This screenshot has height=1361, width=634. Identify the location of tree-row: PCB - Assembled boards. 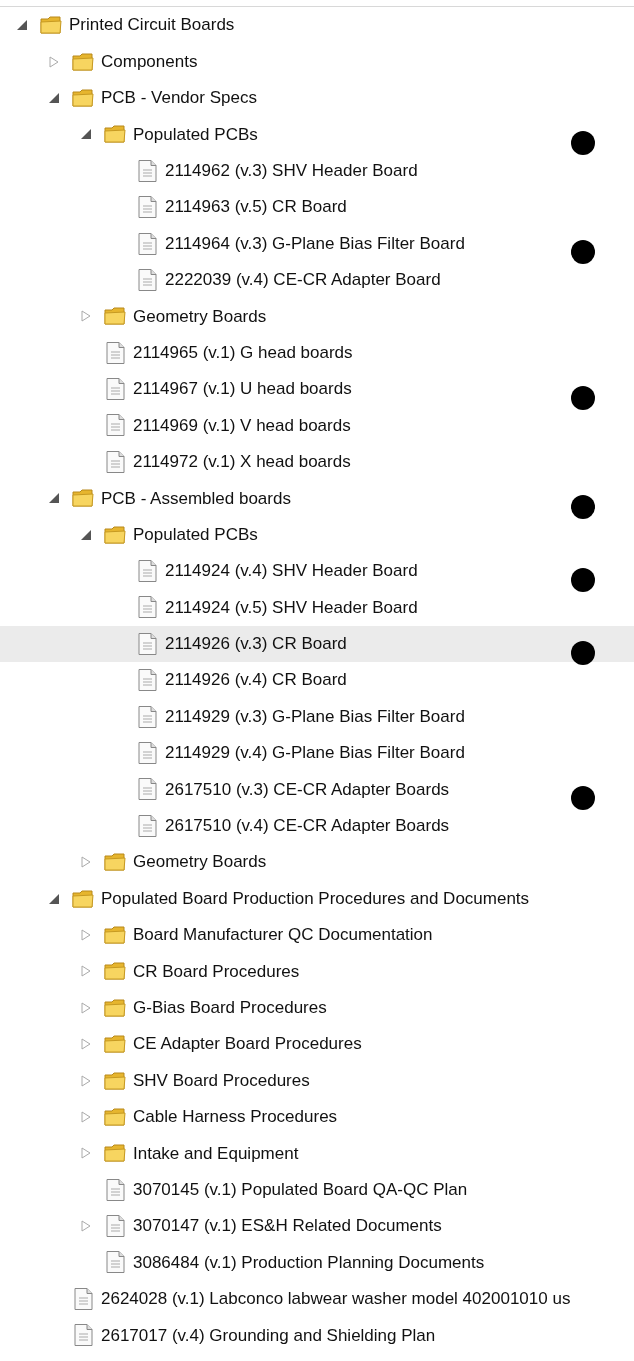
(317, 498).